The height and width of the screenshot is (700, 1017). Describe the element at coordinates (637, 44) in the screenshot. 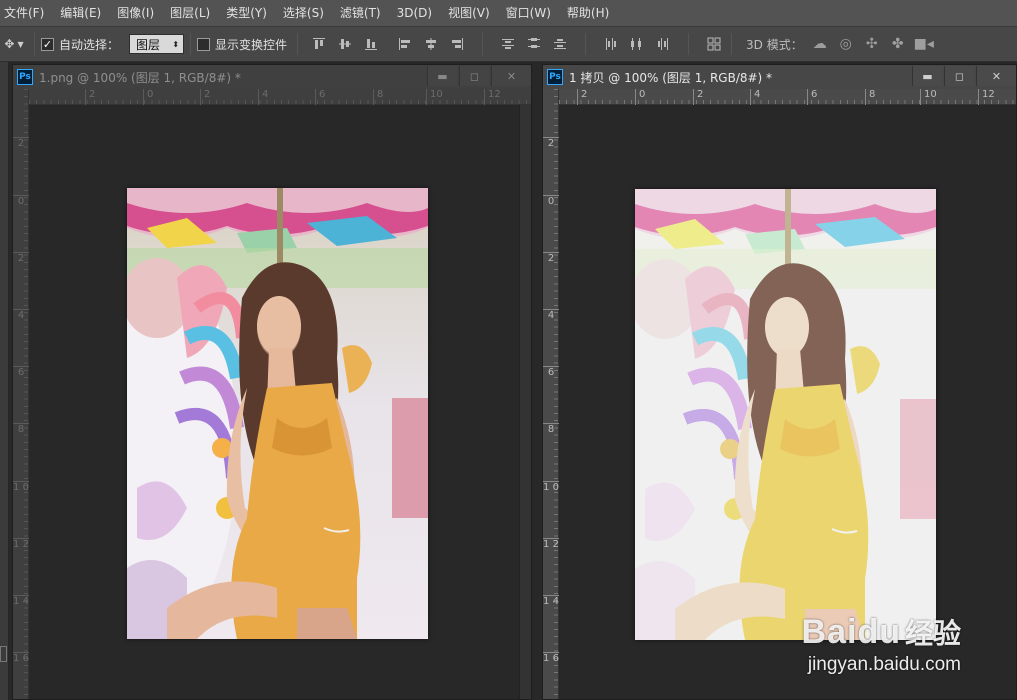

I see `distribute-horizontal-centers-icon` at that location.